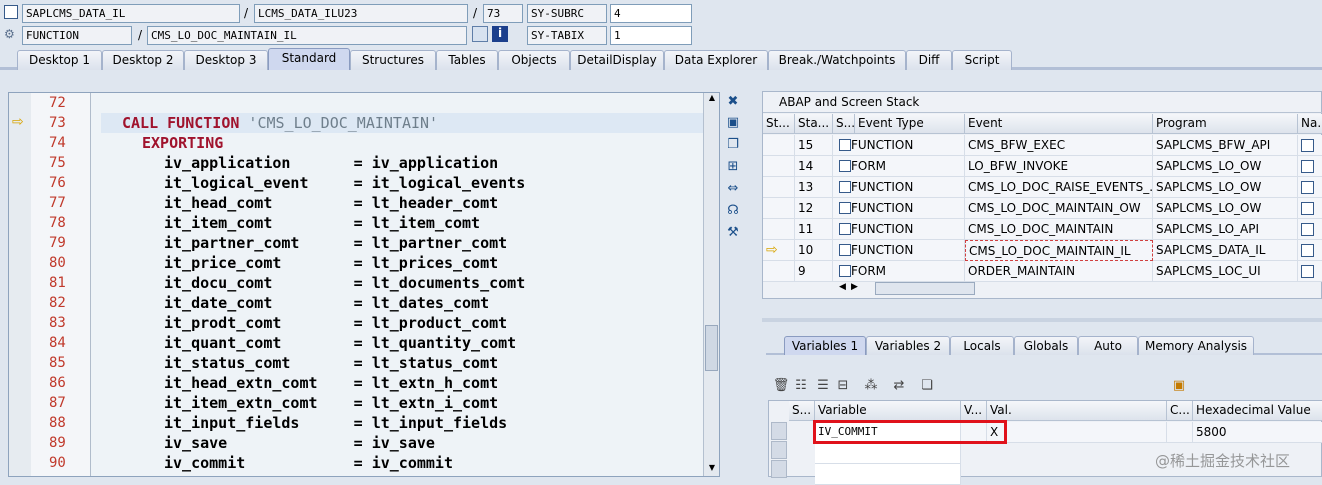 The height and width of the screenshot is (485, 1322). What do you see at coordinates (307, 35) in the screenshot?
I see `event-name-field: CMS_LO_DOC_MAINTAIN_IL` at bounding box center [307, 35].